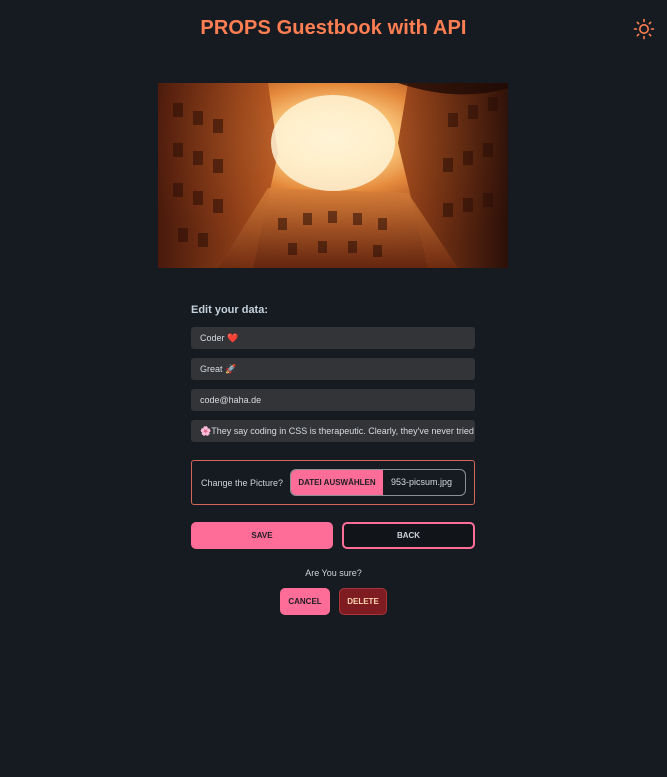 This screenshot has height=777, width=667. Describe the element at coordinates (230, 310) in the screenshot. I see `form-heading: Edit your data:` at that location.